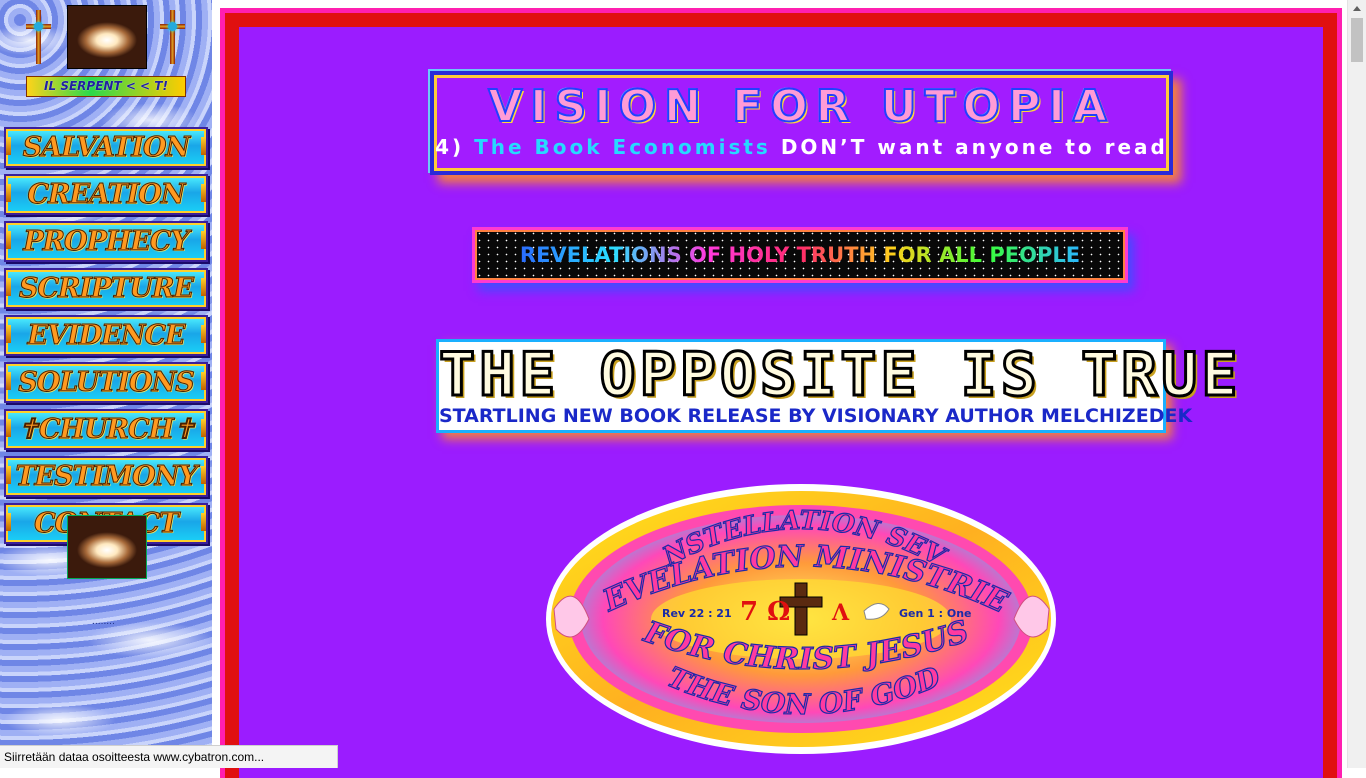 This screenshot has width=1366, height=778. I want to click on nav-evidence-button: EVIDENCE, so click(106, 335).